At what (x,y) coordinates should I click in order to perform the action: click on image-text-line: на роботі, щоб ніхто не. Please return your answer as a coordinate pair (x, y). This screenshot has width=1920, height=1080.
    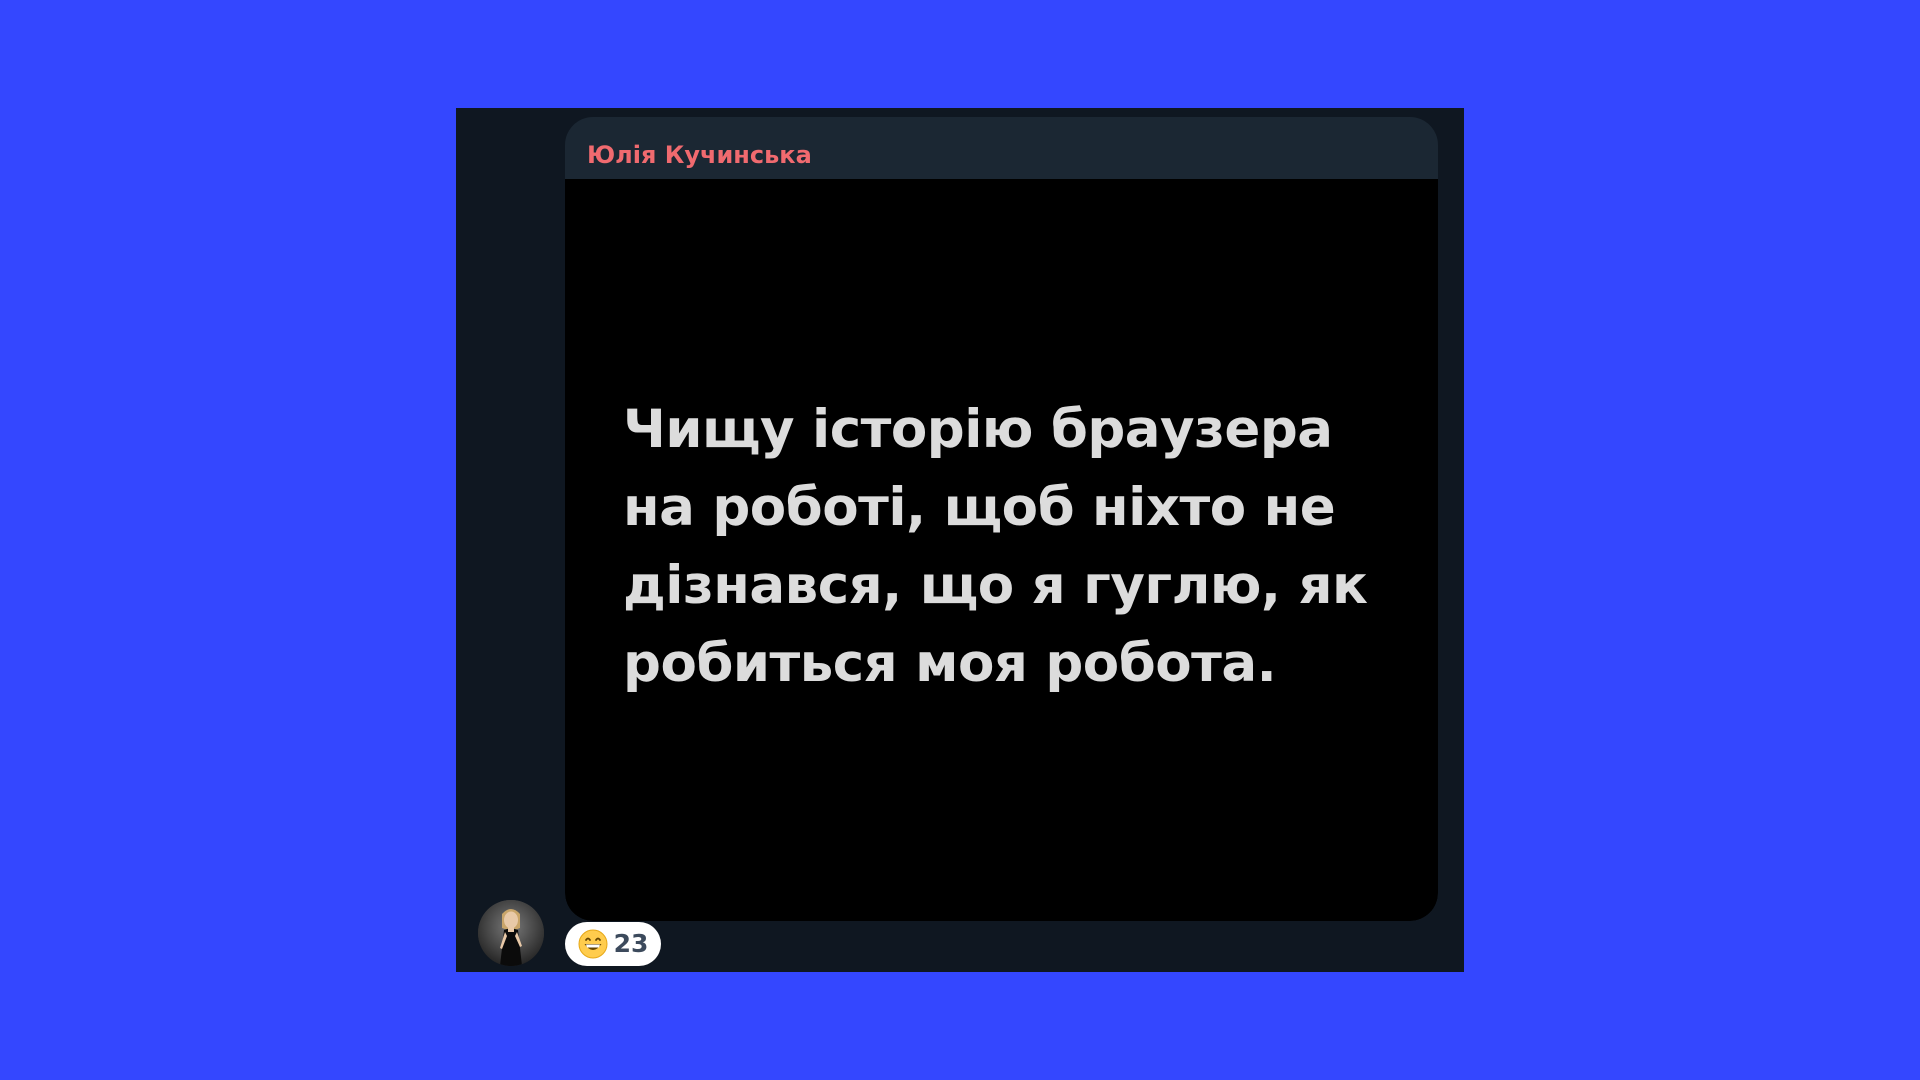
    Looking at the image, I should click on (979, 507).